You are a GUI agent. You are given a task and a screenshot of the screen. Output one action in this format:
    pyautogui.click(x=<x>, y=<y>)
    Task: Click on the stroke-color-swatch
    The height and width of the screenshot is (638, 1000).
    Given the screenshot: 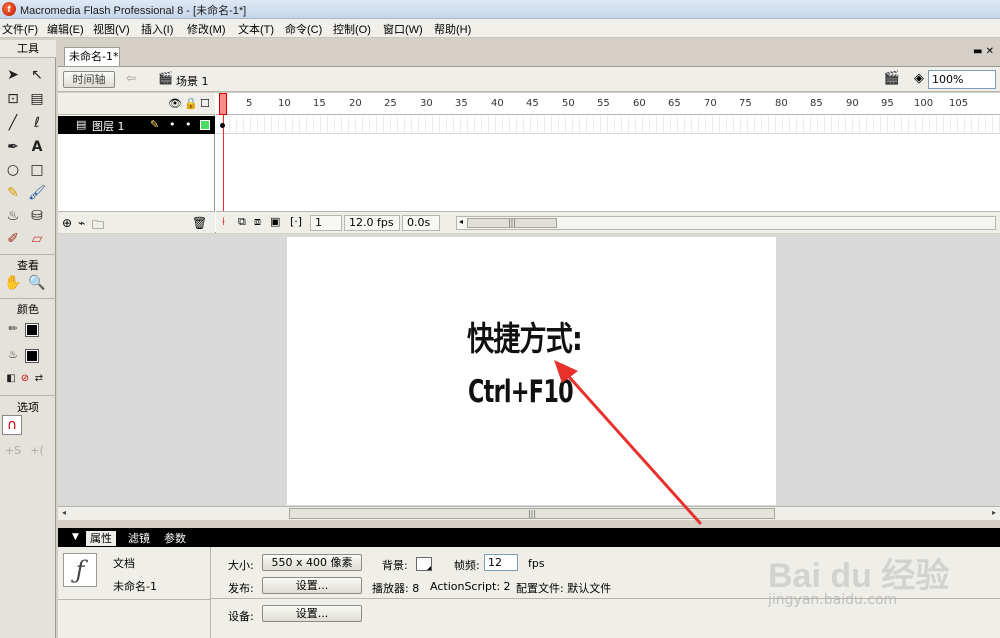 What is the action you would take?
    pyautogui.click(x=32, y=330)
    